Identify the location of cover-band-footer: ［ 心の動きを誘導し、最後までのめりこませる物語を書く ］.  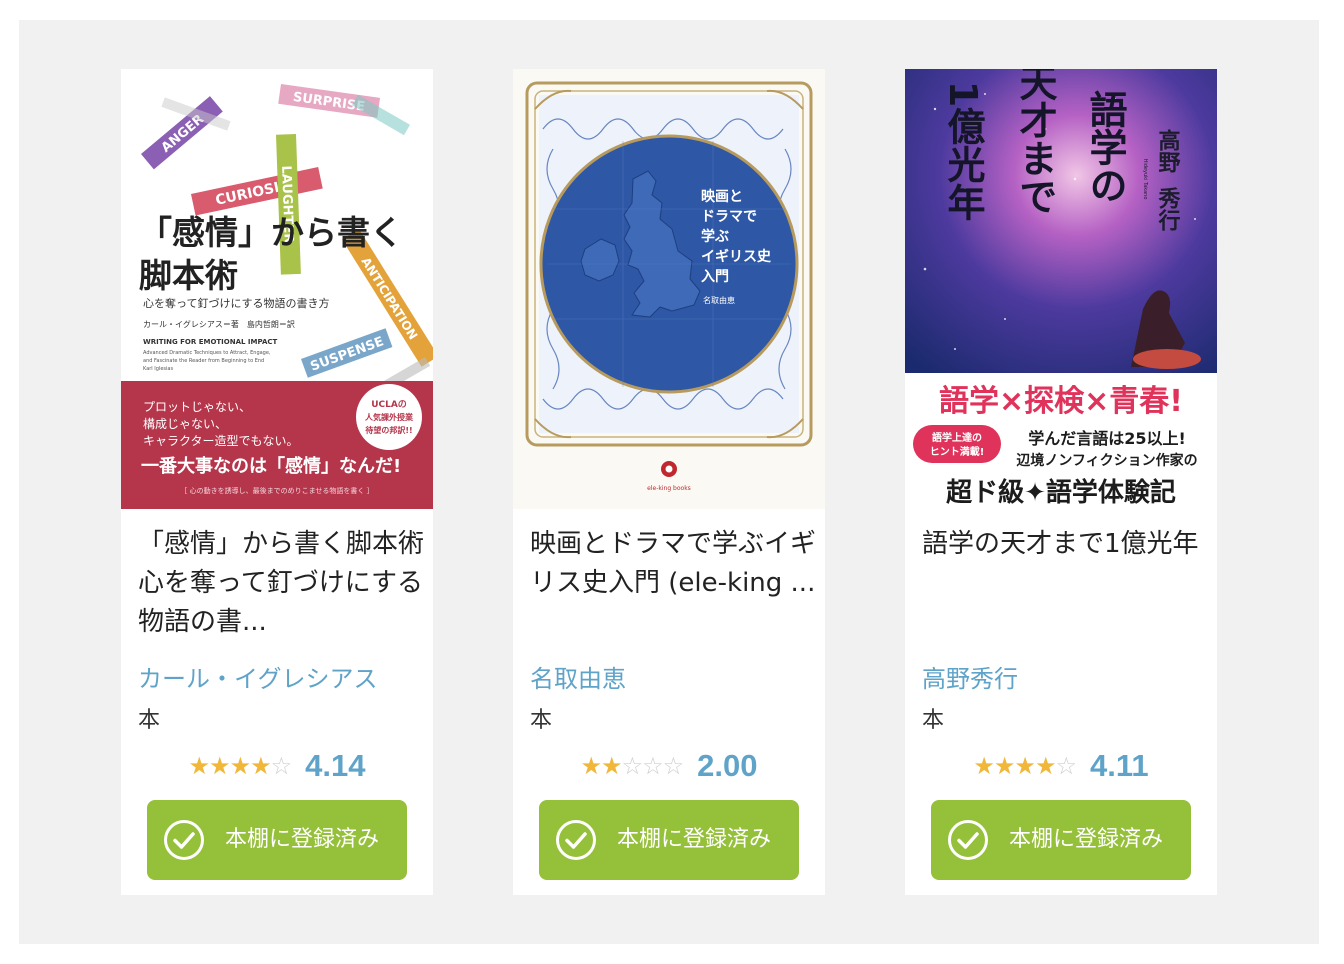
(276, 490).